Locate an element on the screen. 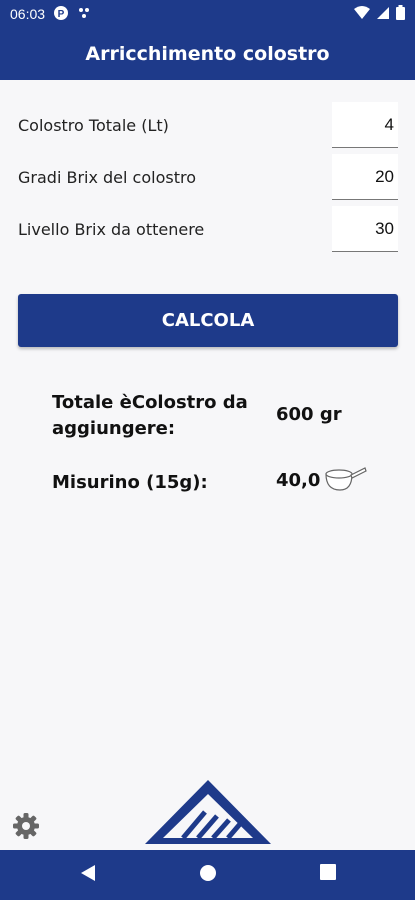 Image resolution: width=415 pixels, height=900 pixels. svg-text: P is located at coordinates (61, 14).